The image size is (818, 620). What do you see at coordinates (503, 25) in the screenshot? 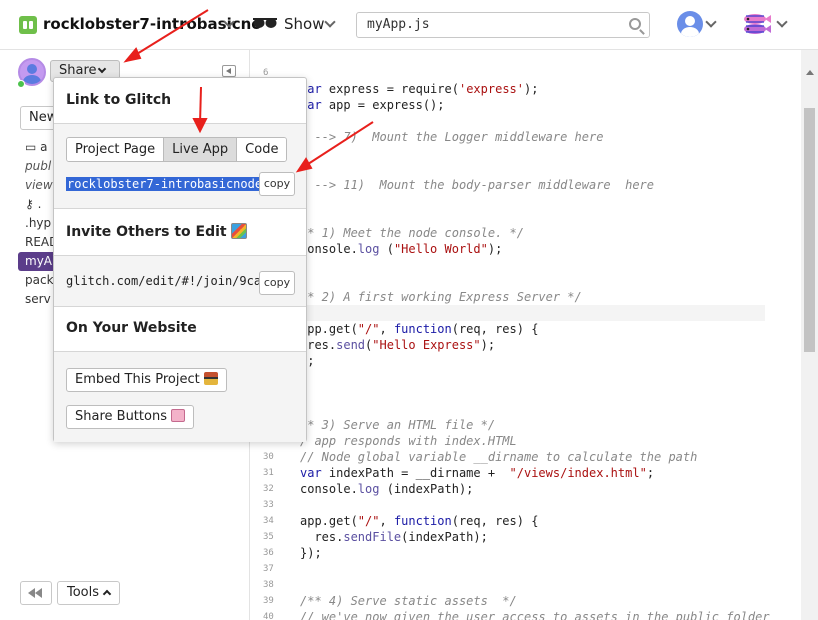
I see `search-input: myApp.js` at bounding box center [503, 25].